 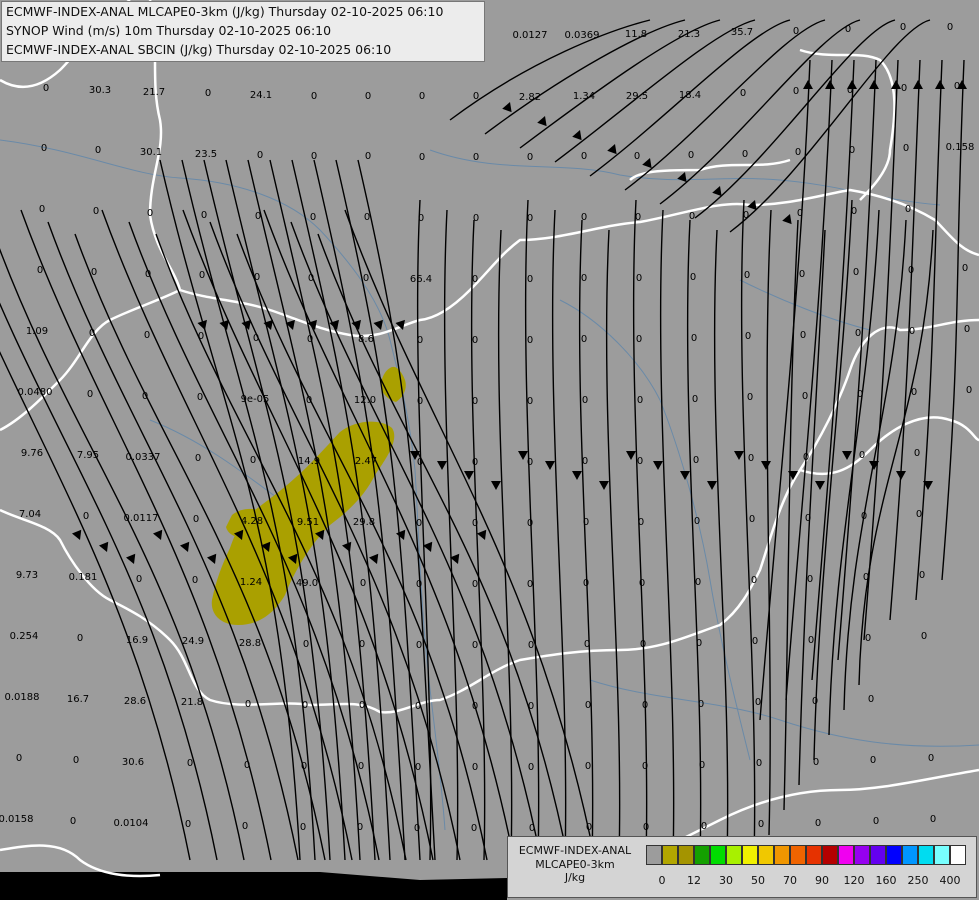 I want to click on station-value: 0.0369, so click(x=582, y=35).